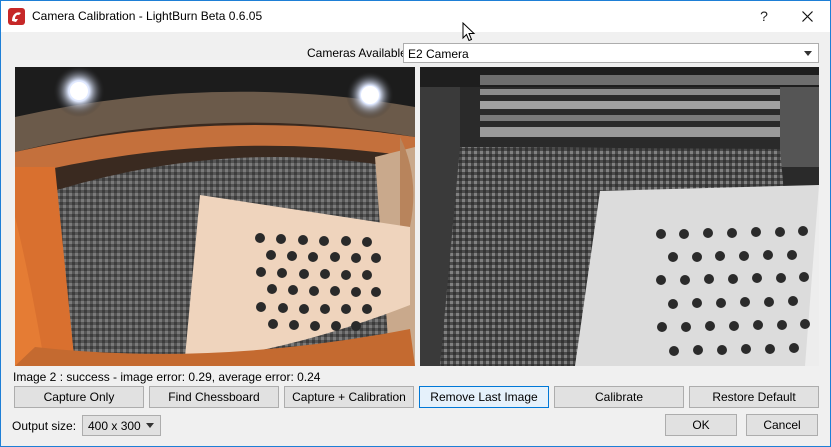 This screenshot has height=447, width=831. I want to click on close-button, so click(808, 16).